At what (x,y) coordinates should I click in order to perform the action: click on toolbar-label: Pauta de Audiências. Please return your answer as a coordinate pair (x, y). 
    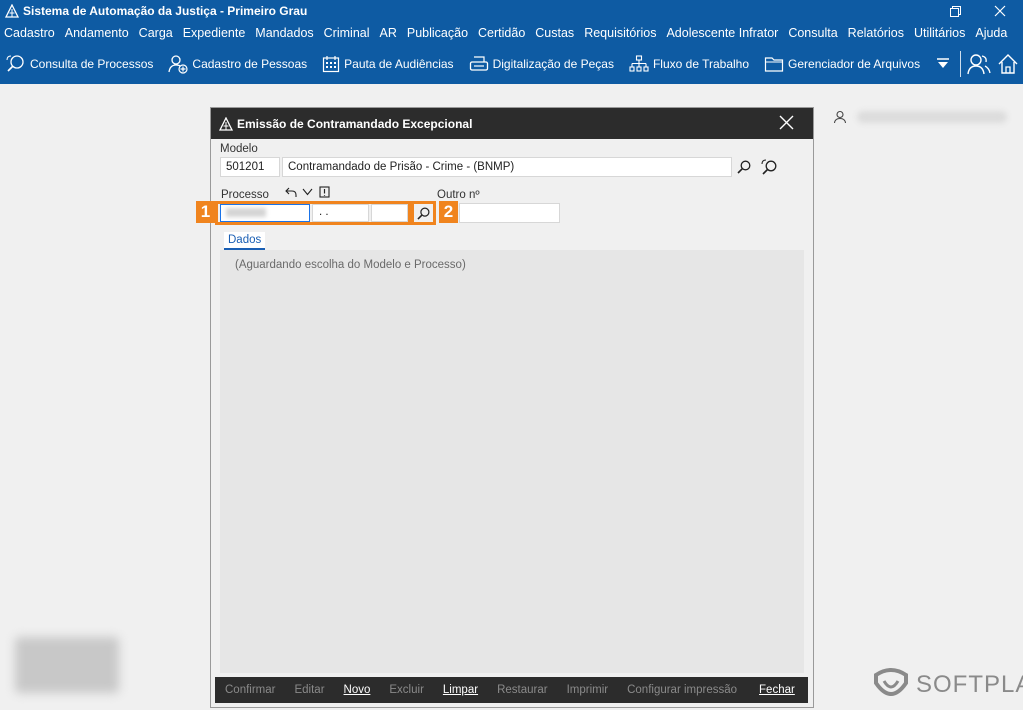
    Looking at the image, I should click on (399, 64).